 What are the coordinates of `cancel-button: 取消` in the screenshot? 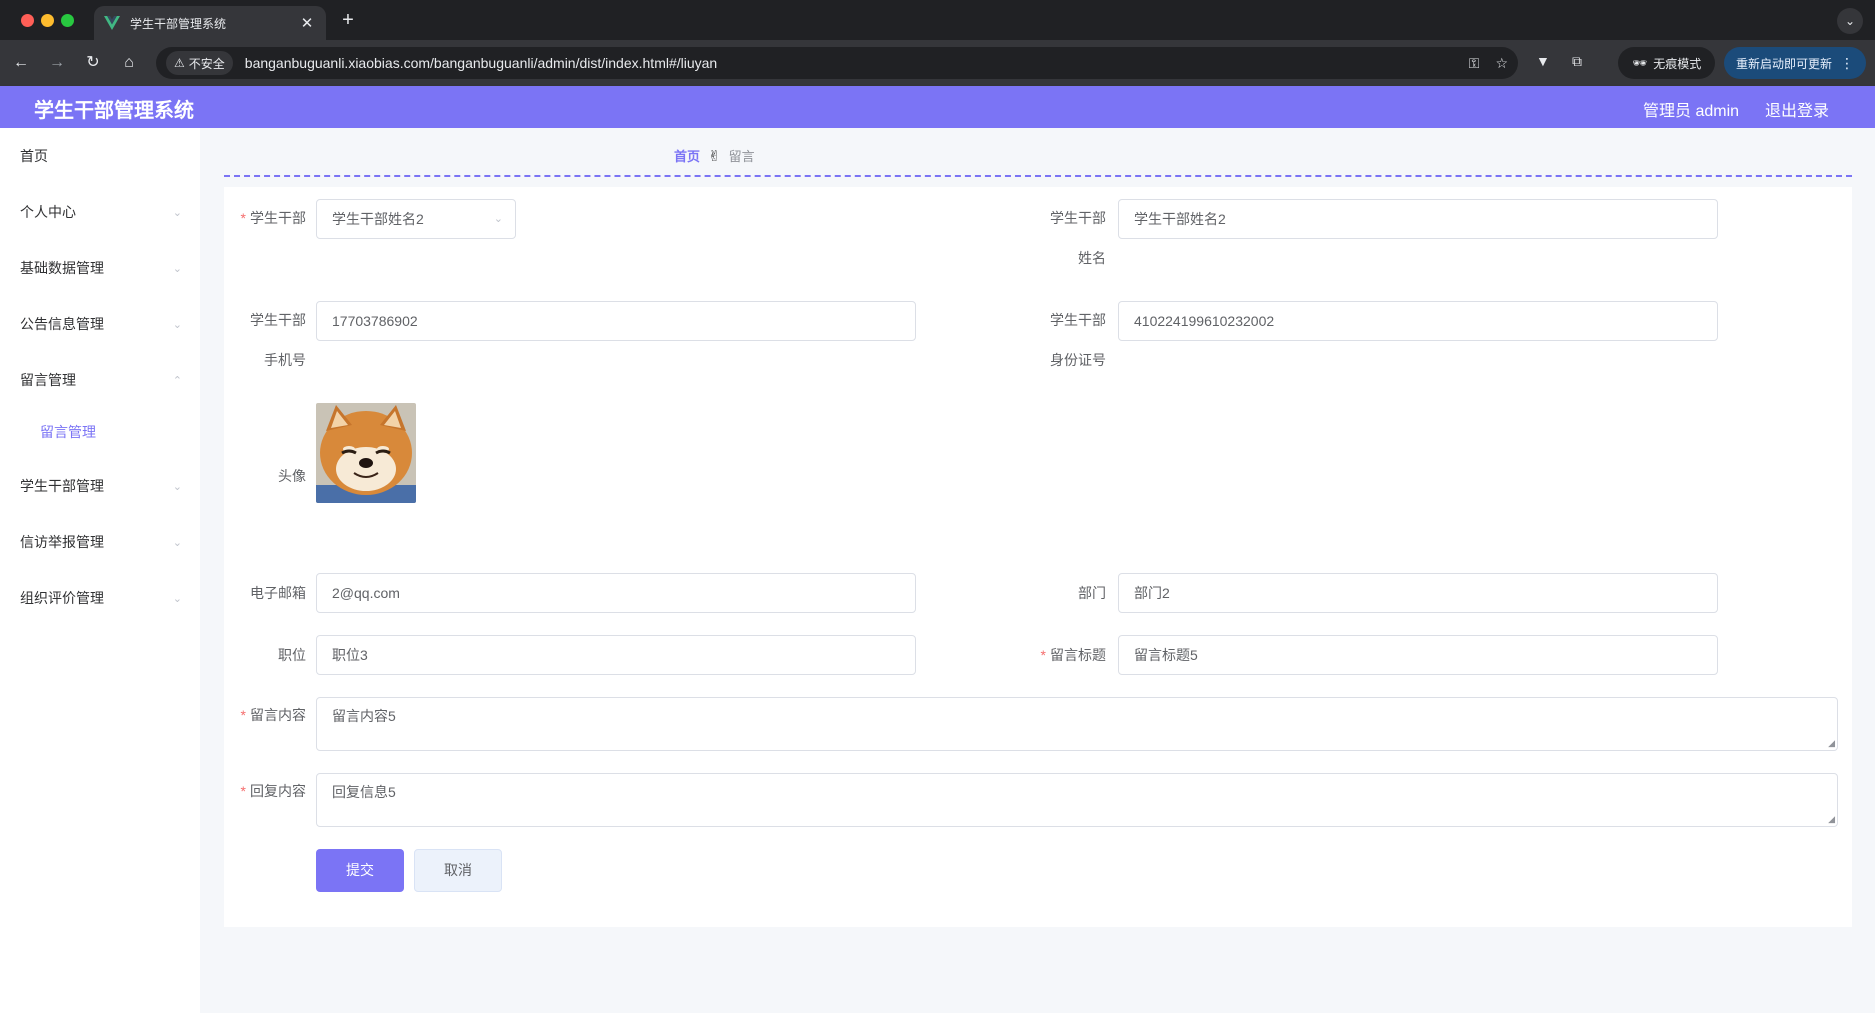 It's located at (458, 870).